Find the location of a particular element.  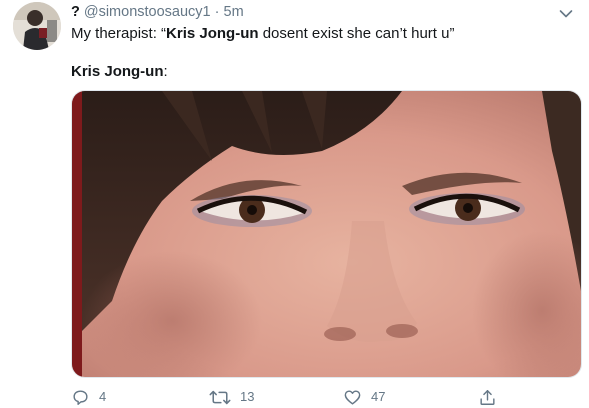

retweet-count: 13 is located at coordinates (247, 396).